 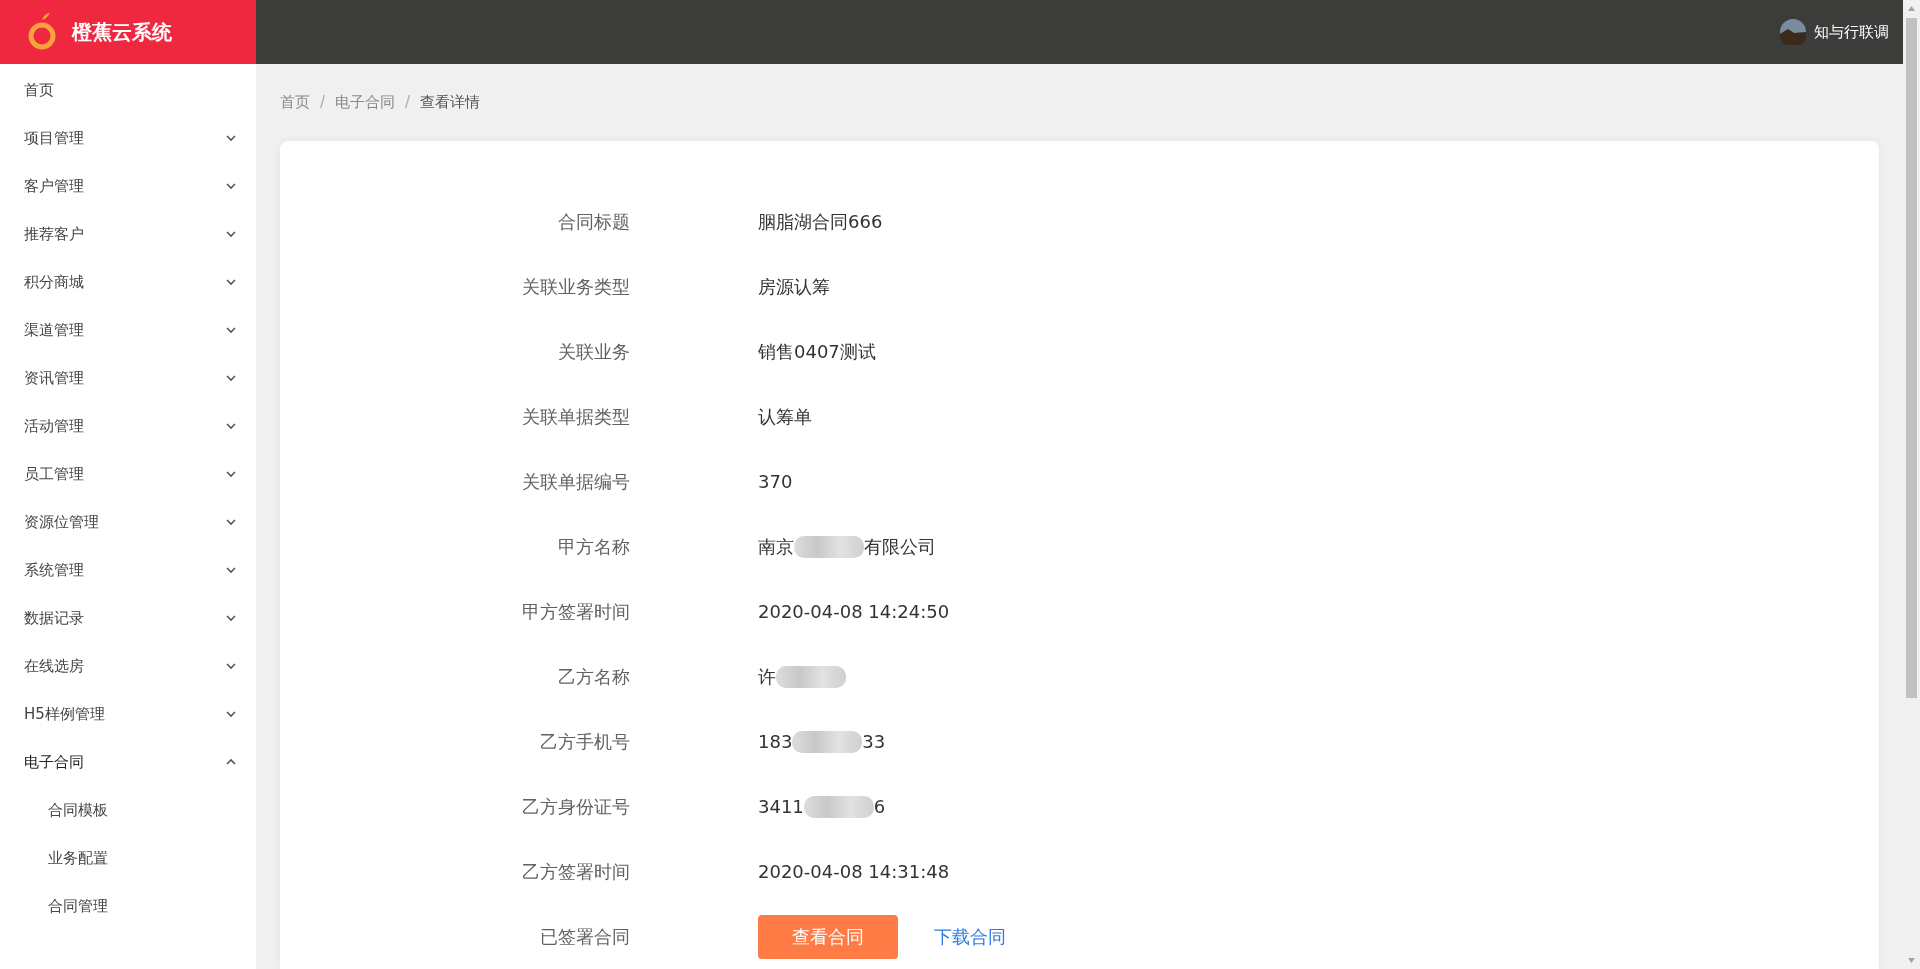 What do you see at coordinates (128, 234) in the screenshot?
I see `sidebar-item: 推荐客户` at bounding box center [128, 234].